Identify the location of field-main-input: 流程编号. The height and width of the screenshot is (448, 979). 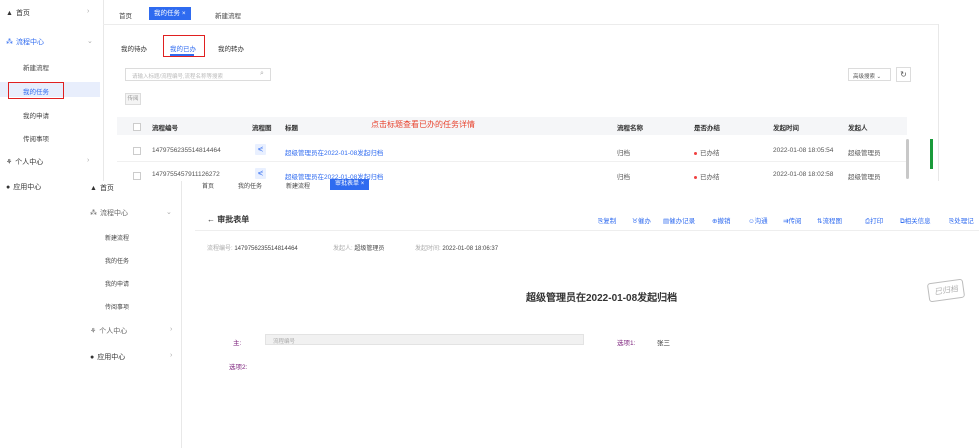
(424, 339).